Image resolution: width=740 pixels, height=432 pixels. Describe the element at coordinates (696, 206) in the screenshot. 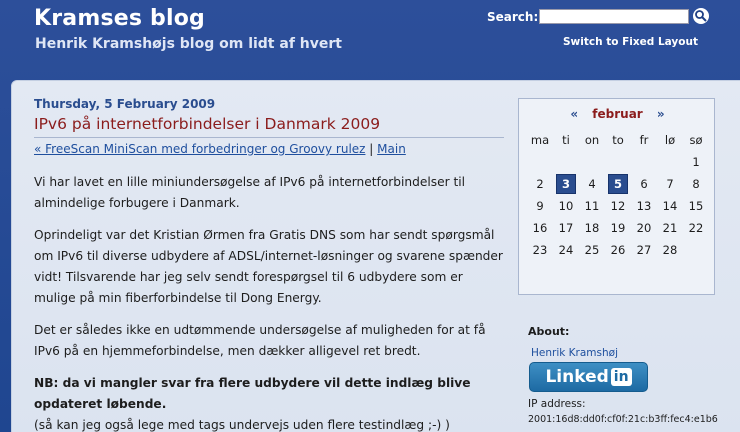

I see `calendar-day: 15` at that location.